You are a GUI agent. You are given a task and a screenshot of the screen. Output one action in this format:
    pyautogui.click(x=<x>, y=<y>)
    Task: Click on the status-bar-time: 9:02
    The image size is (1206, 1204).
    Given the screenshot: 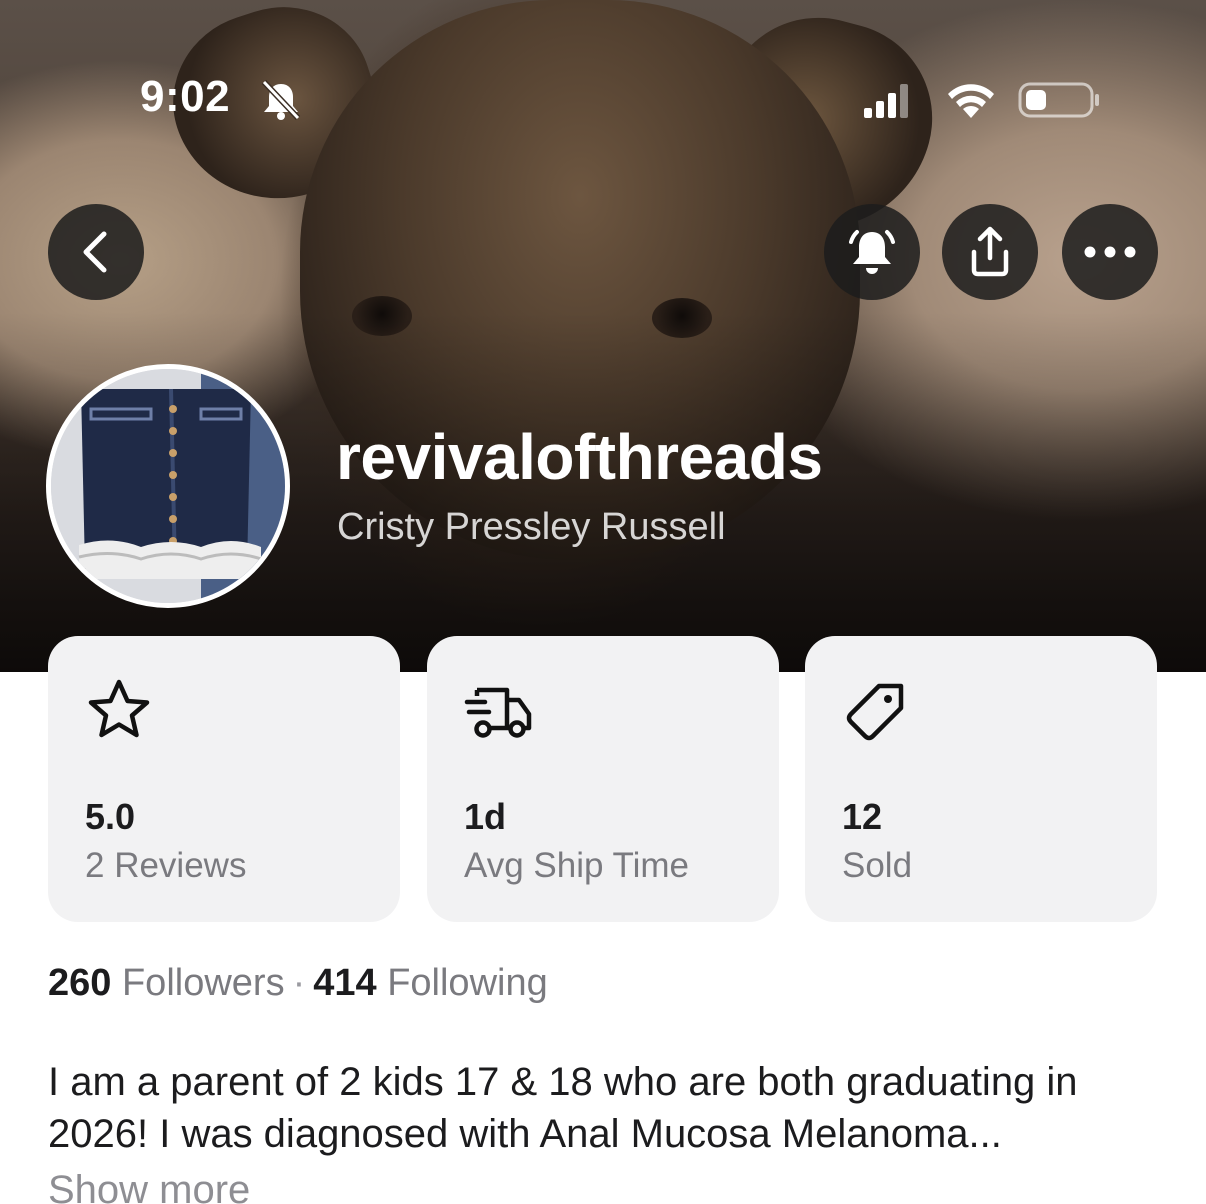 What is the action you would take?
    pyautogui.click(x=185, y=96)
    